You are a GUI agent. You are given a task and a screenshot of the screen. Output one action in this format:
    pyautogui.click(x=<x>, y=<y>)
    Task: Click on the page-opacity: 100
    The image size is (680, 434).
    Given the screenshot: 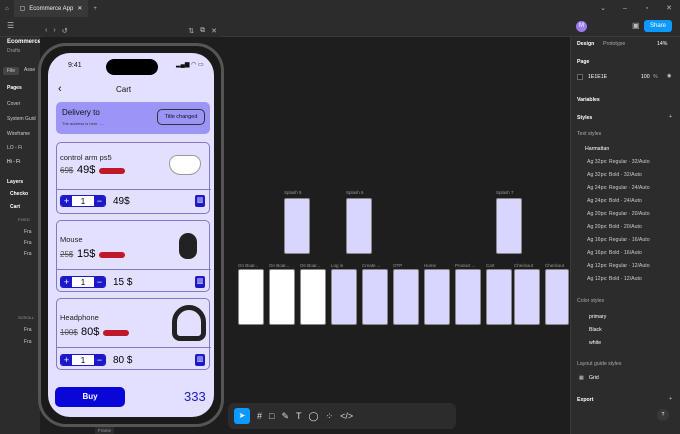 What is the action you would take?
    pyautogui.click(x=645, y=77)
    